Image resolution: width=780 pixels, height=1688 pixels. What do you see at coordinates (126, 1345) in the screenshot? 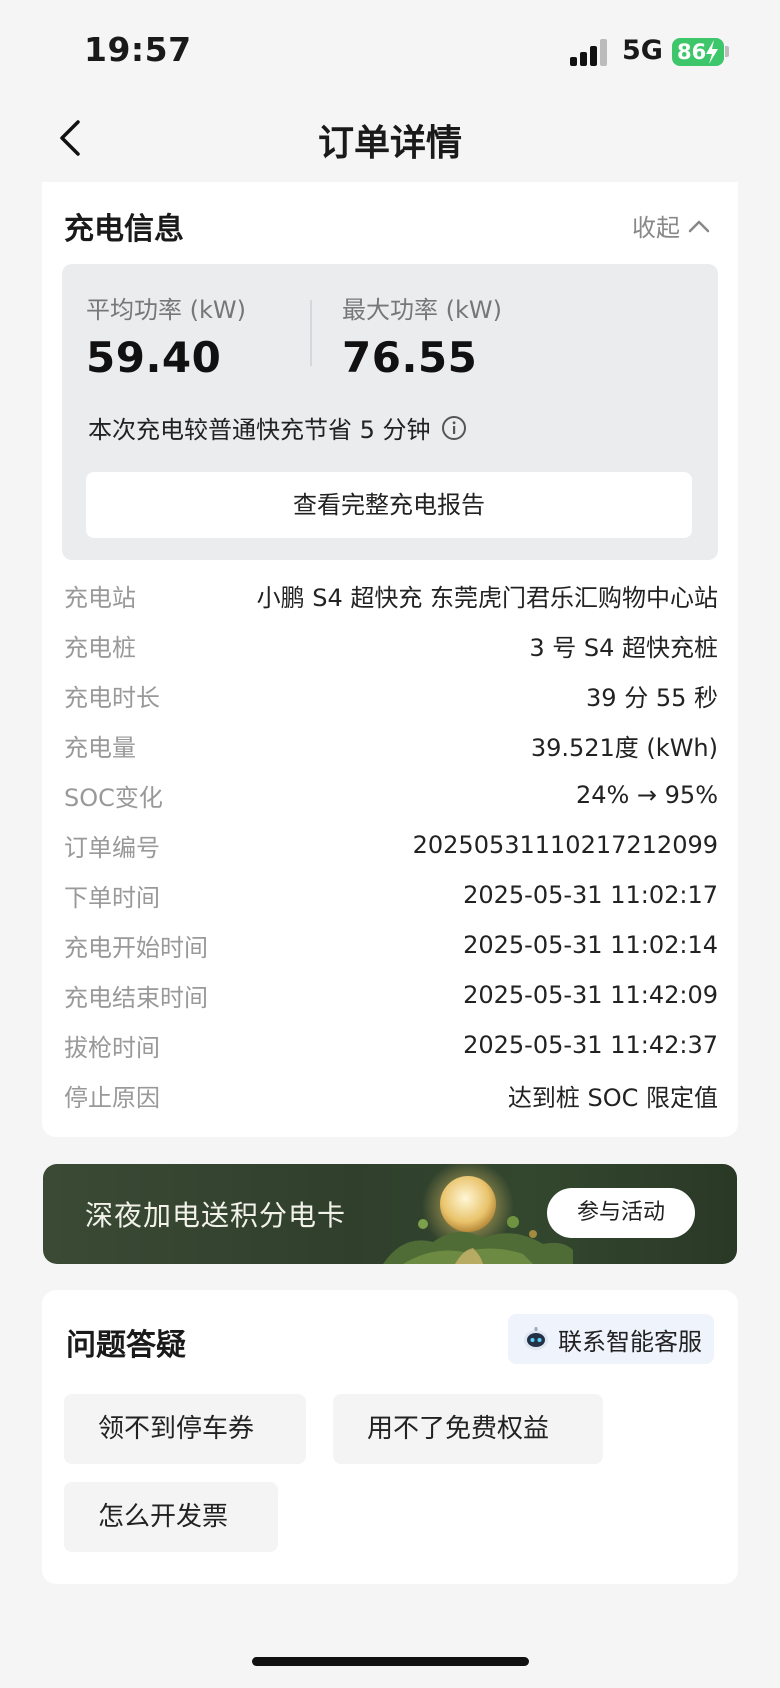
I see `faq-title: 问题答疑` at bounding box center [126, 1345].